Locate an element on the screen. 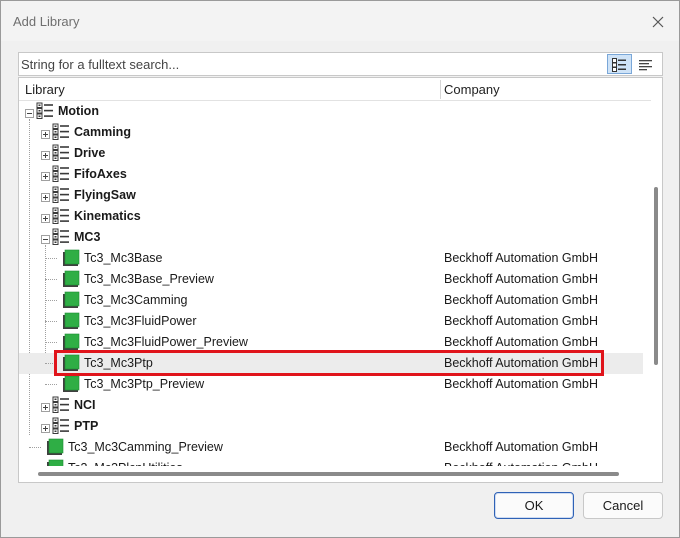  cancel-button: Cancel is located at coordinates (623, 505).